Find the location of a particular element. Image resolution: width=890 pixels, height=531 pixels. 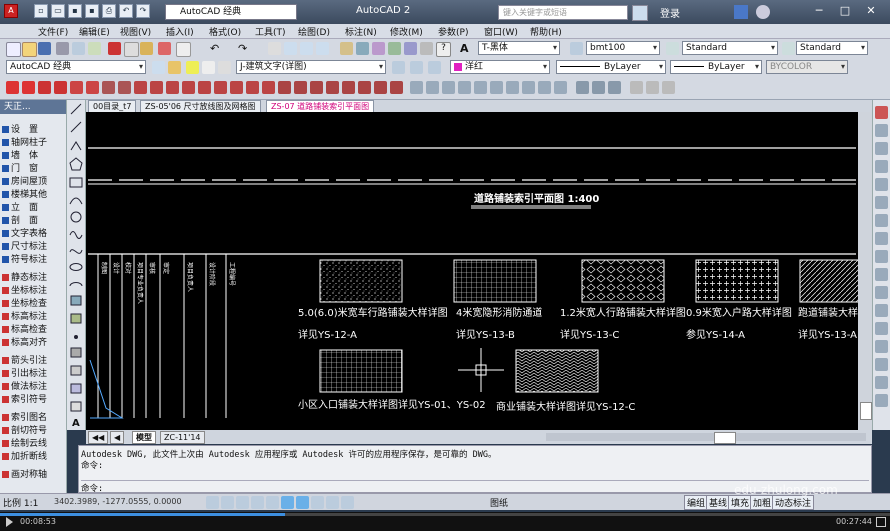

osnap-icon is located at coordinates (287, 502).